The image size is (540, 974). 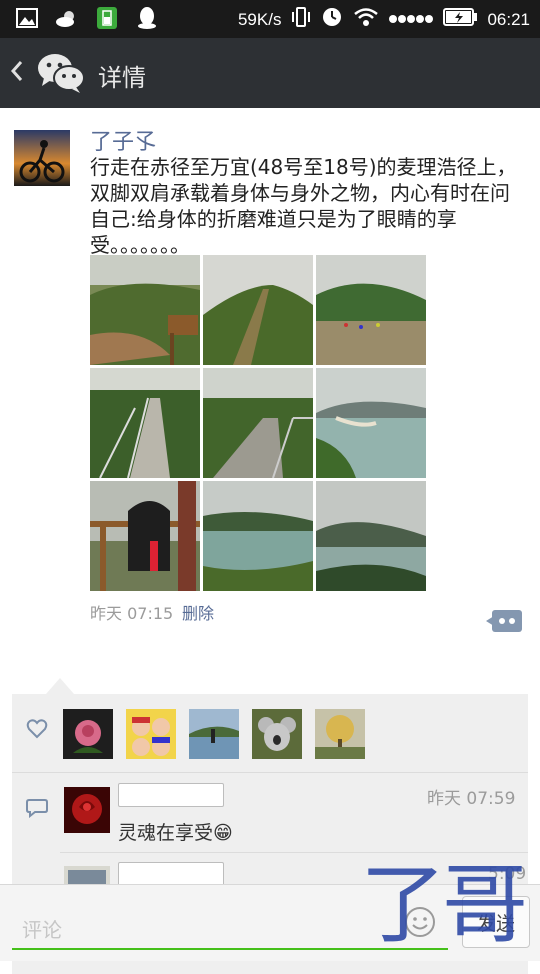 I want to click on post-time: 昨天 07:15, so click(x=132, y=613).